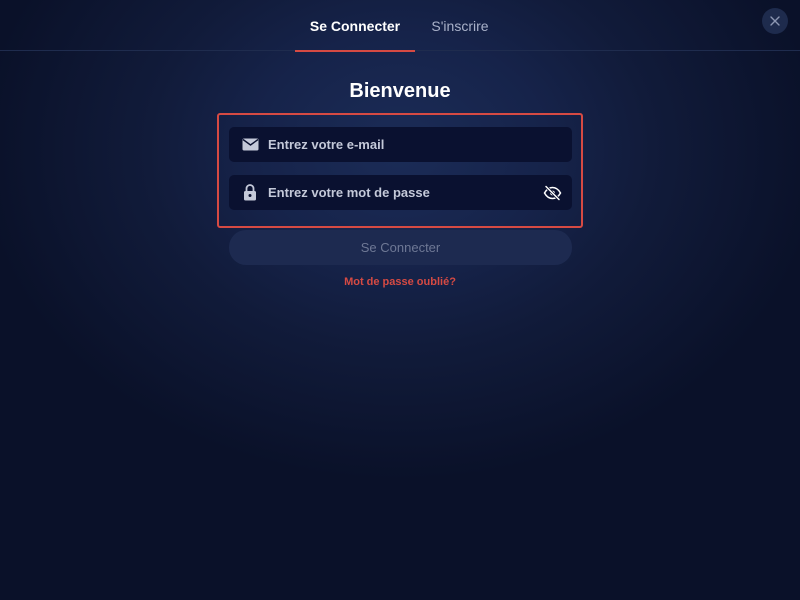 This screenshot has width=800, height=600. I want to click on tab-login: Se Connecter, so click(355, 26).